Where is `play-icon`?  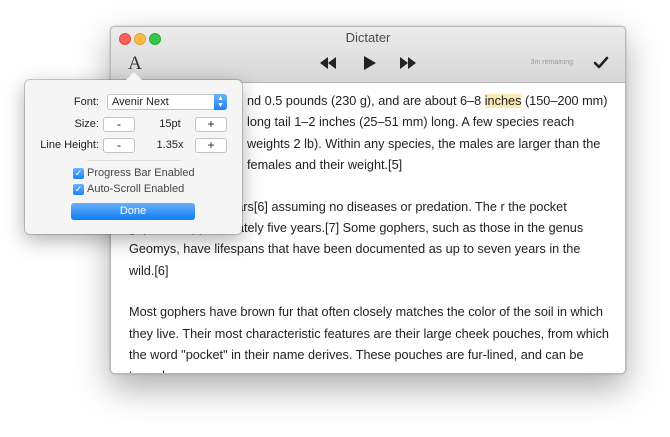 play-icon is located at coordinates (370, 63).